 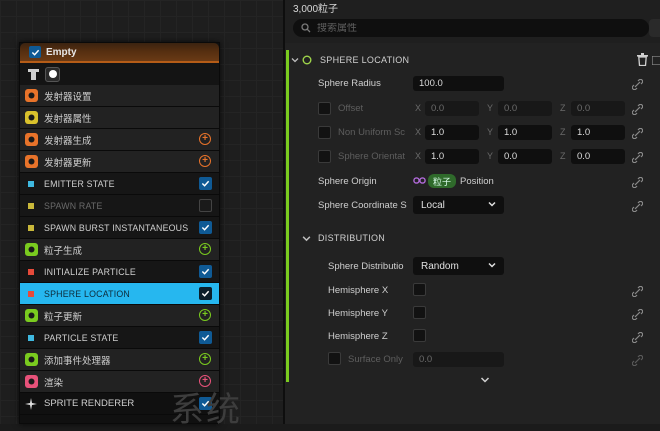 I want to click on trash-icon, so click(x=642, y=59).